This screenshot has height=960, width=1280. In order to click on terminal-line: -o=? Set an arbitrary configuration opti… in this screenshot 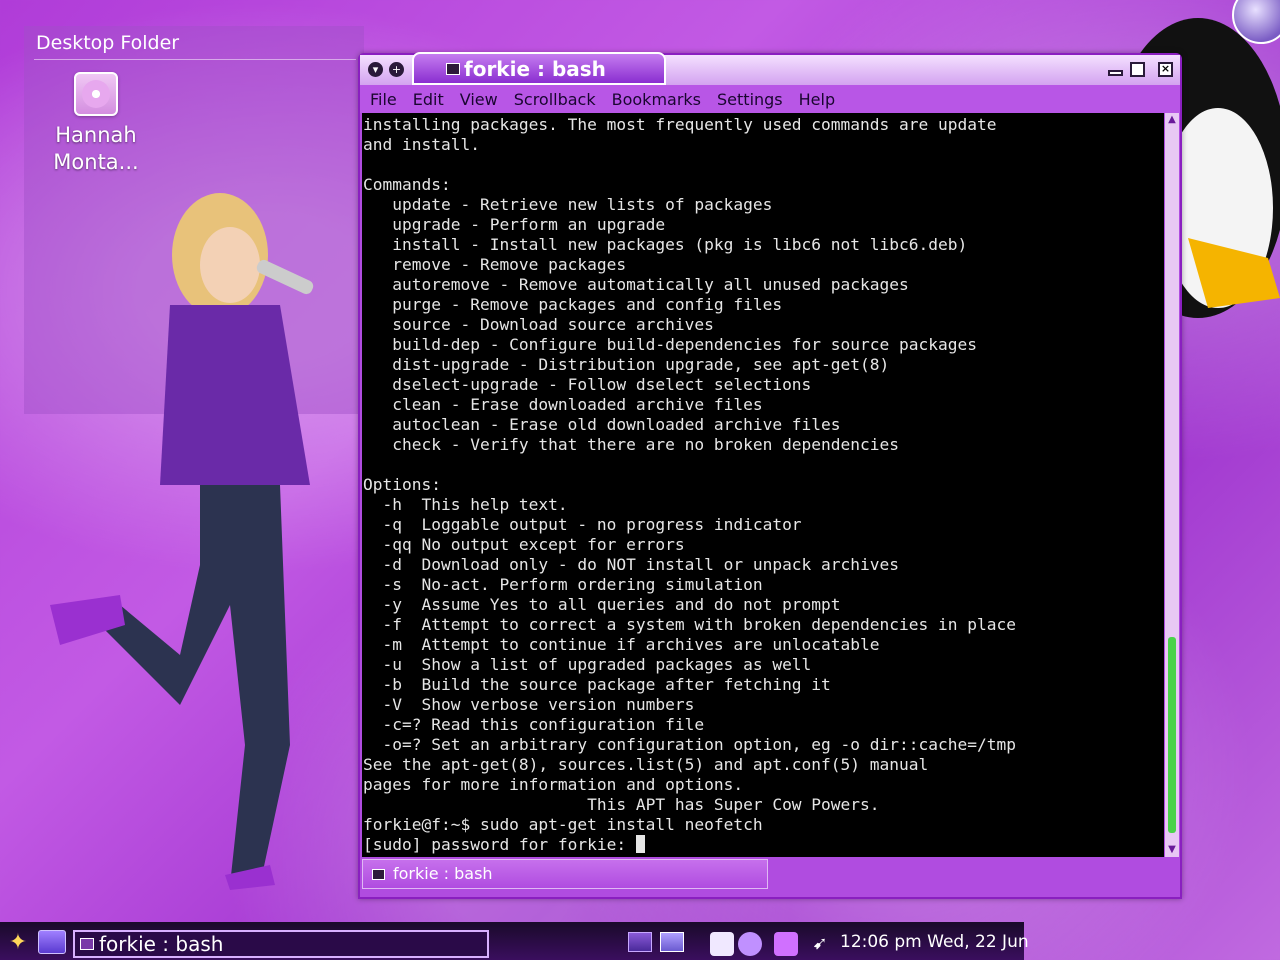, I will do `click(689, 744)`.